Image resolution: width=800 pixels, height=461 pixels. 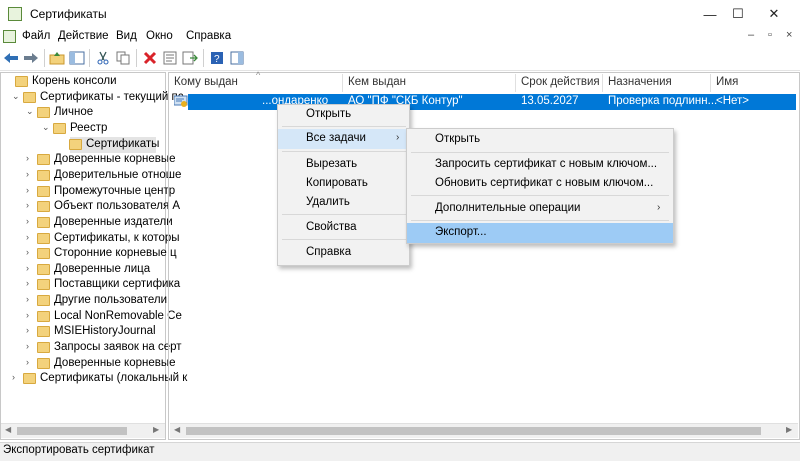 I want to click on context-all-tasks: Все задачи ›, so click(x=343, y=139).